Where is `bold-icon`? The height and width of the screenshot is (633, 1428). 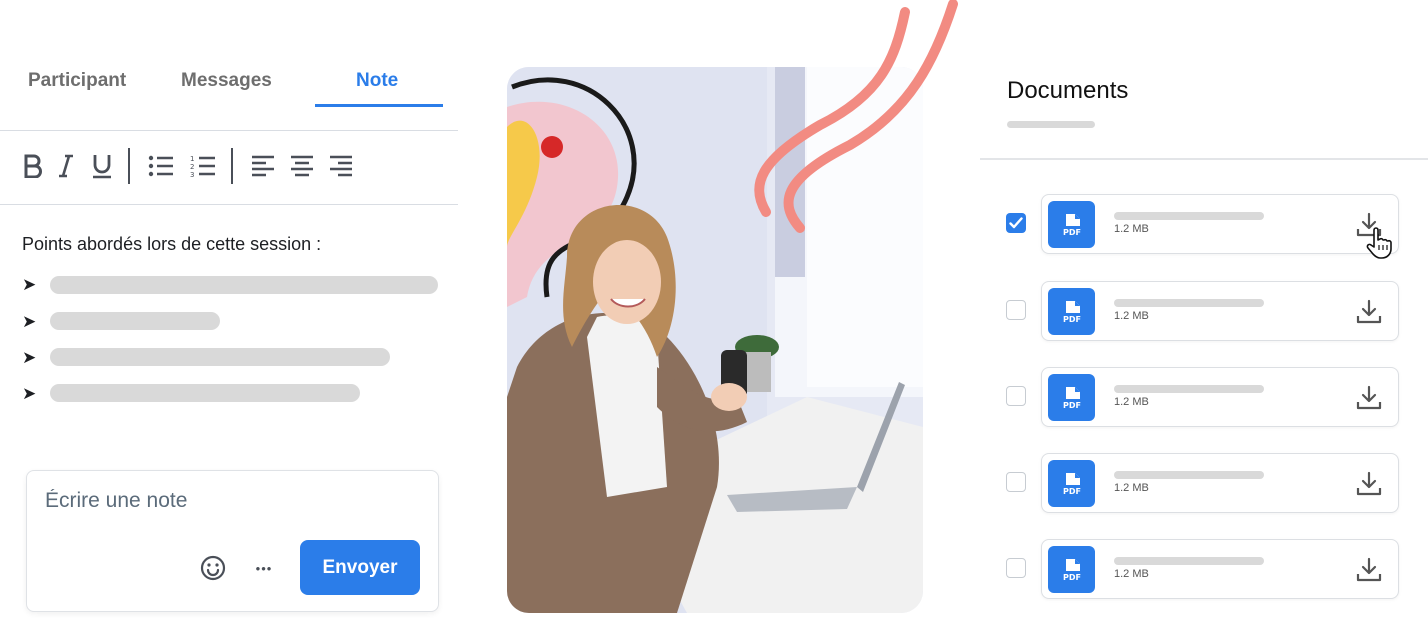 bold-icon is located at coordinates (33, 166).